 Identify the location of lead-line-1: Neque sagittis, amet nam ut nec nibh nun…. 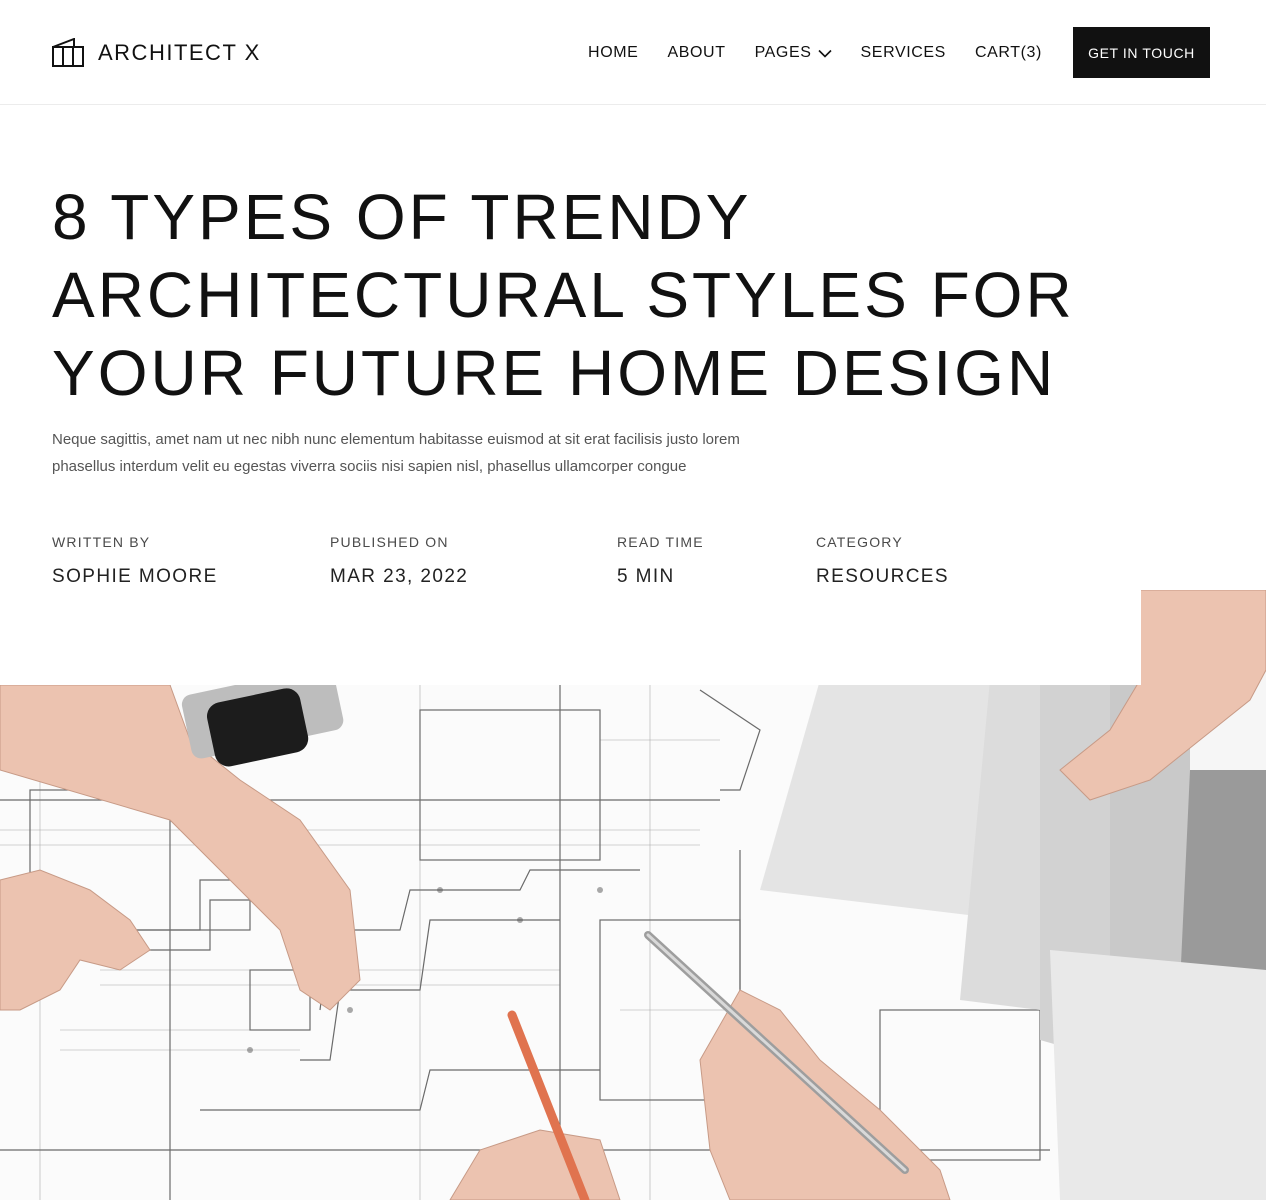
(396, 439).